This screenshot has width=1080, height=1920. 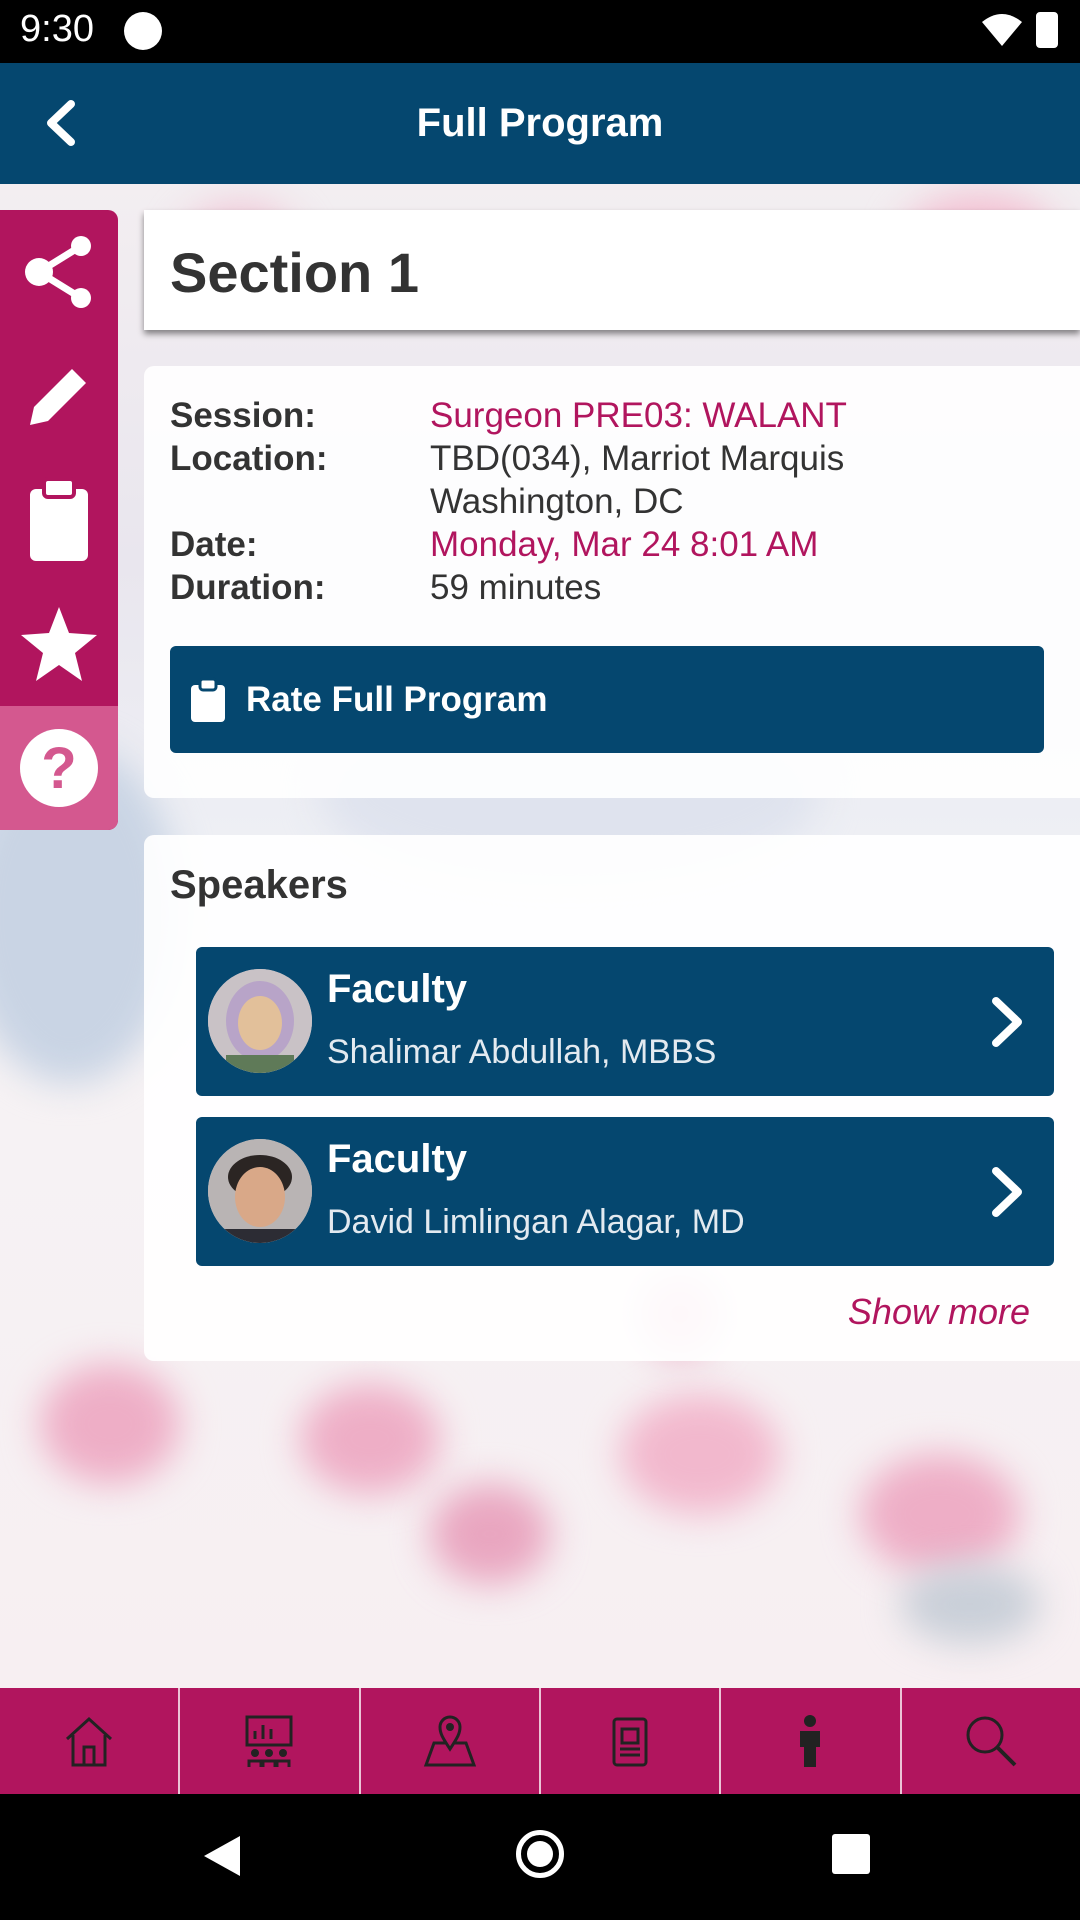 I want to click on presentation-icon, so click(x=269, y=1741).